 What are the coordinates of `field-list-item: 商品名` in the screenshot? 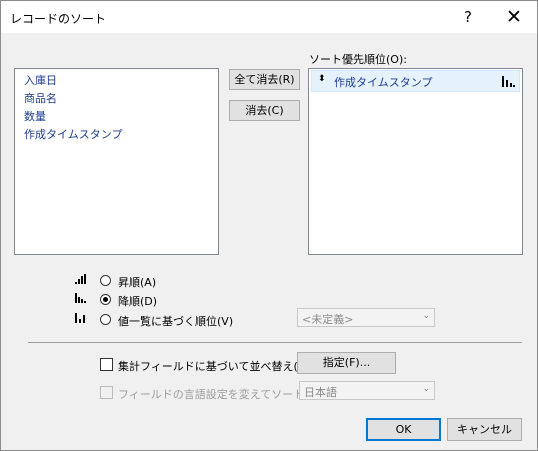 It's located at (40, 98).